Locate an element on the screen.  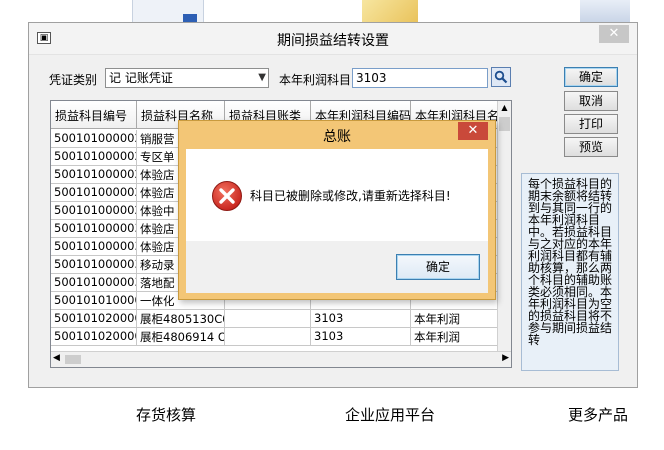
table-row: 5001010200001展柜4805130C01 3103本年利润 is located at coordinates (275, 319).